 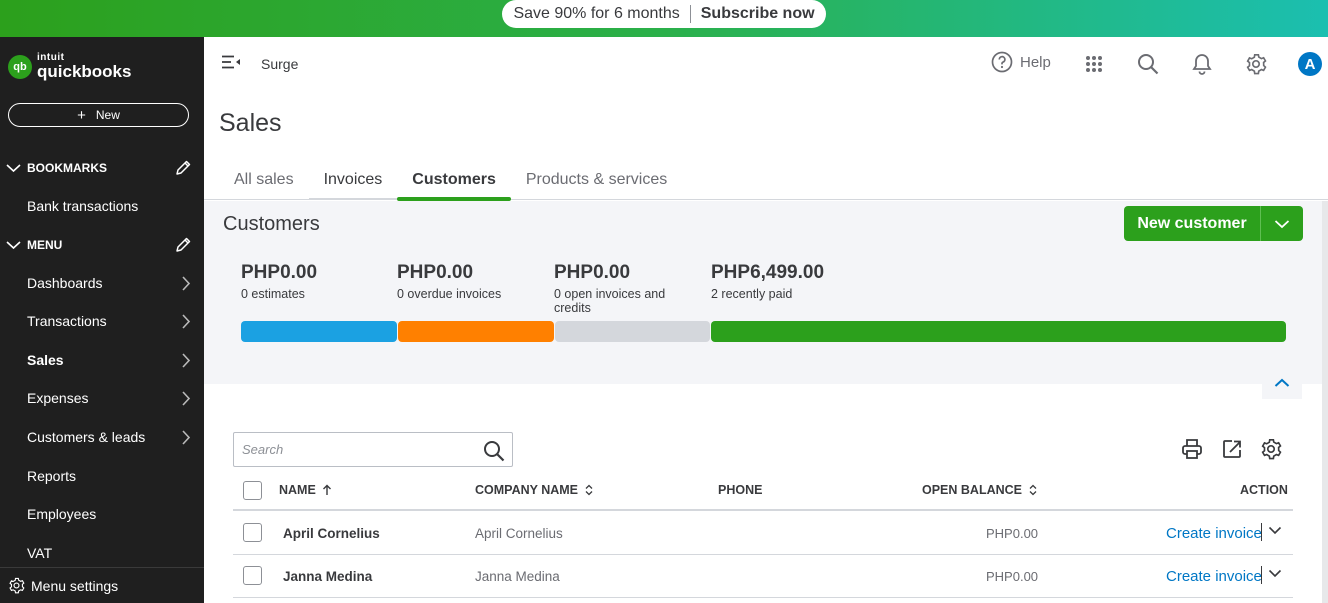 I want to click on customer-name-link: April Cornelius, so click(x=331, y=533).